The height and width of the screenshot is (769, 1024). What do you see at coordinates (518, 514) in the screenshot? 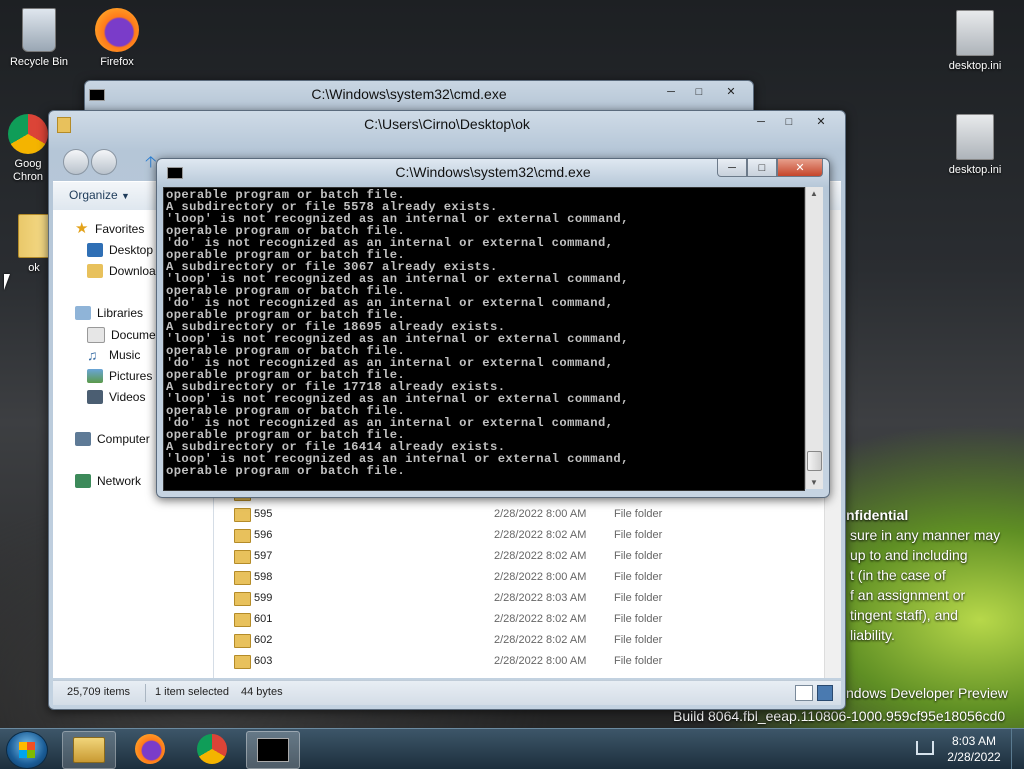
I see `table-row: 595 2/28/2022 8:00 AM File folder` at bounding box center [518, 514].